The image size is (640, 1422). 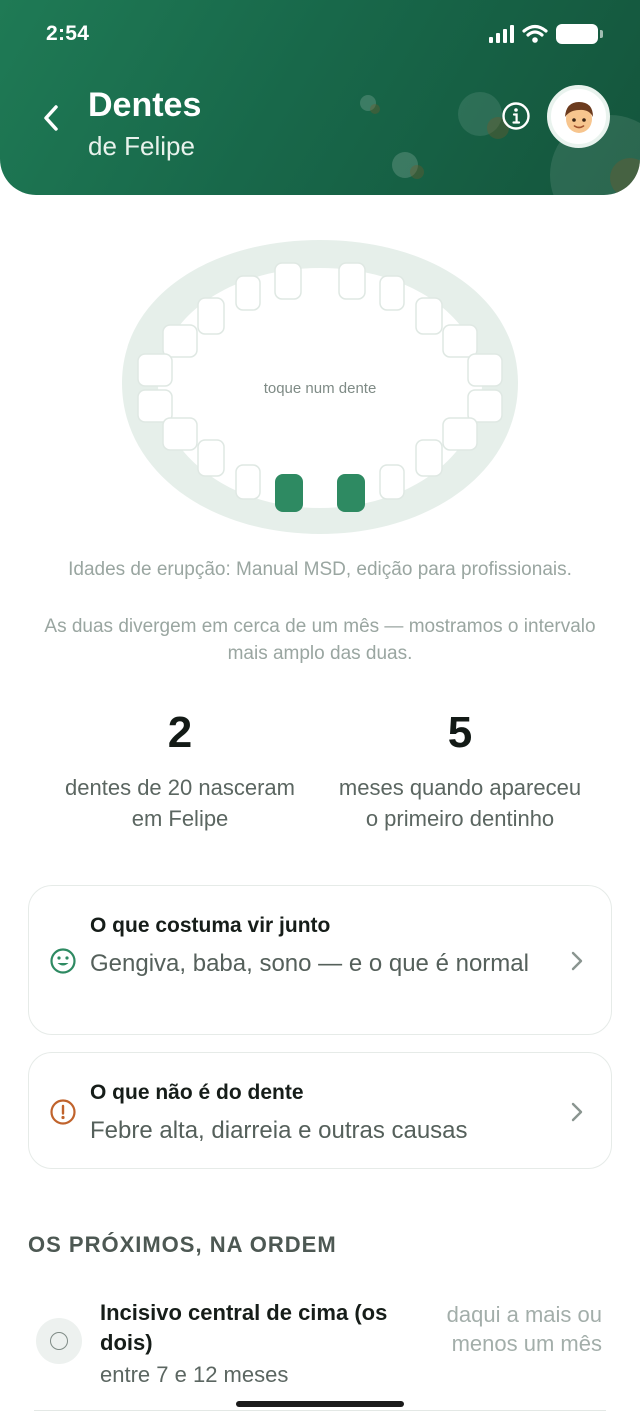 I want to click on teeth-chart-hint: toque num dente, so click(x=320, y=388).